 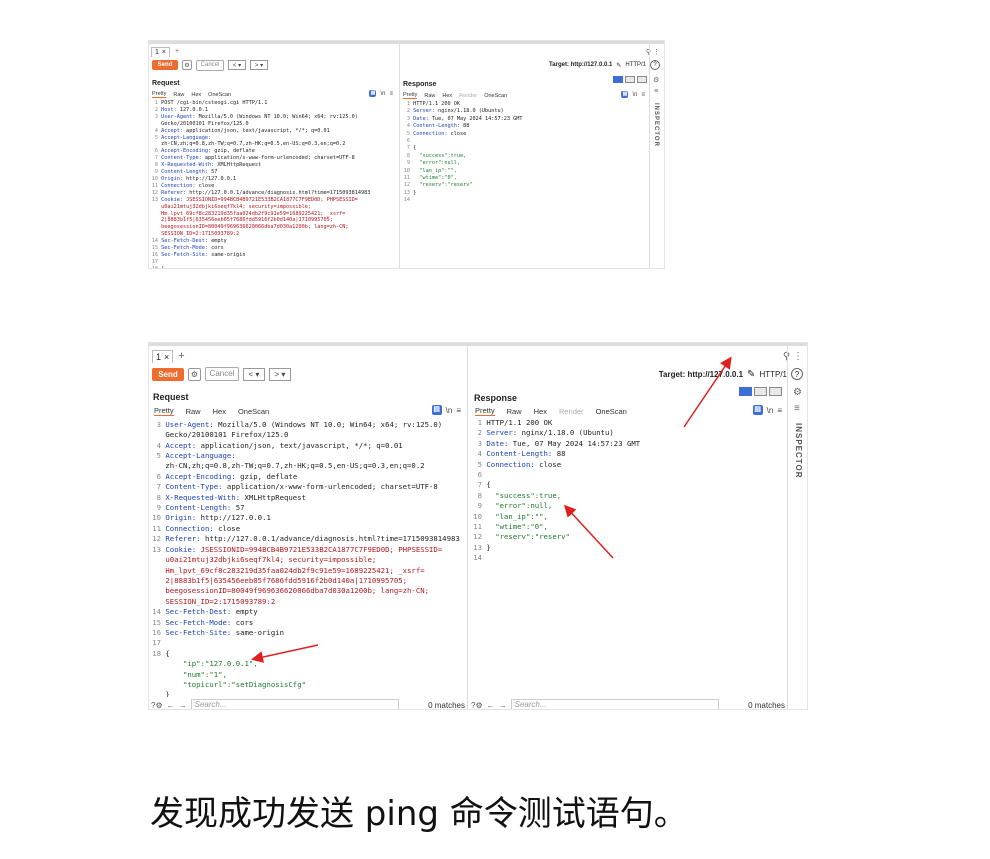 I want to click on header-key: X-Requested-With:, so click(x=188, y=165).